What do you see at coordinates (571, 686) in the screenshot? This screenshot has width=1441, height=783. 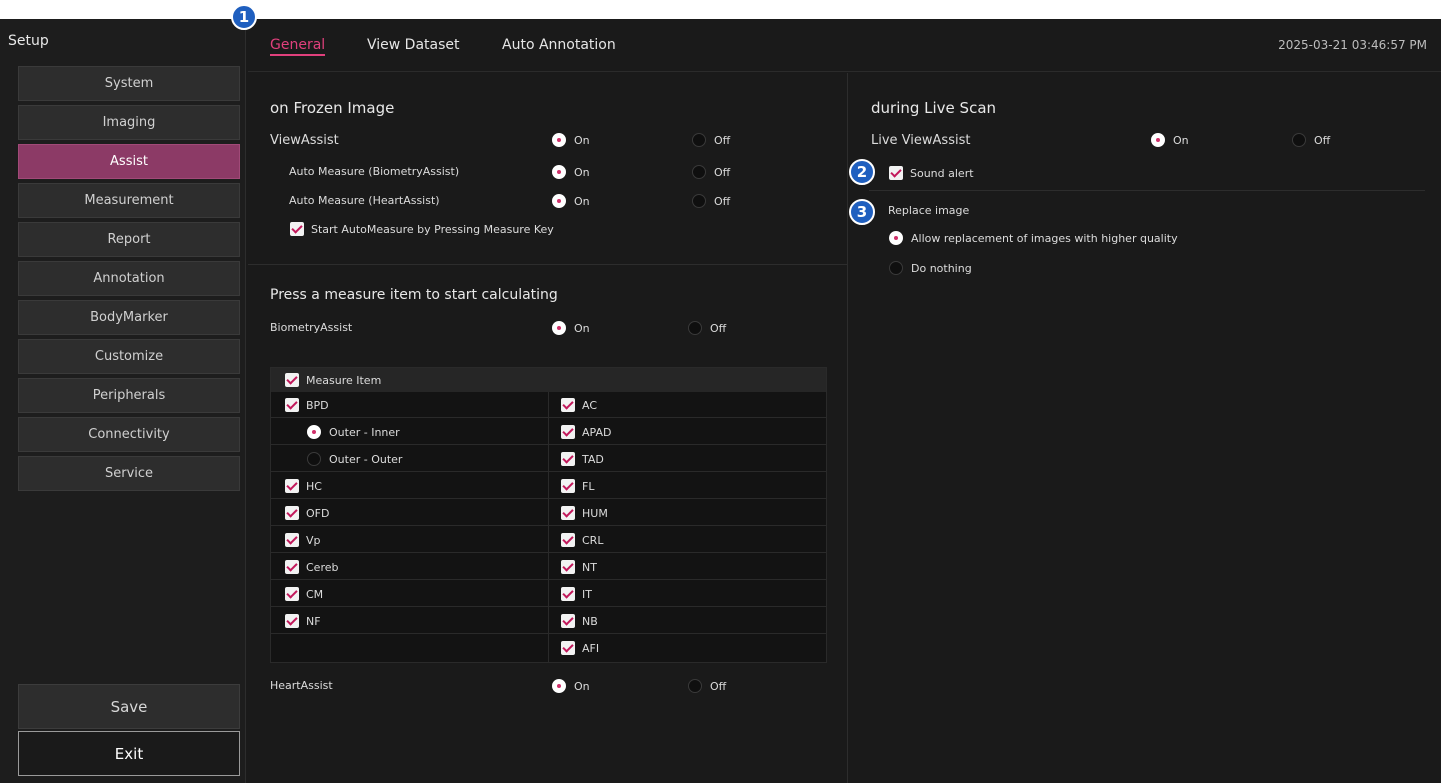 I see `heartassist-on-radio: On` at bounding box center [571, 686].